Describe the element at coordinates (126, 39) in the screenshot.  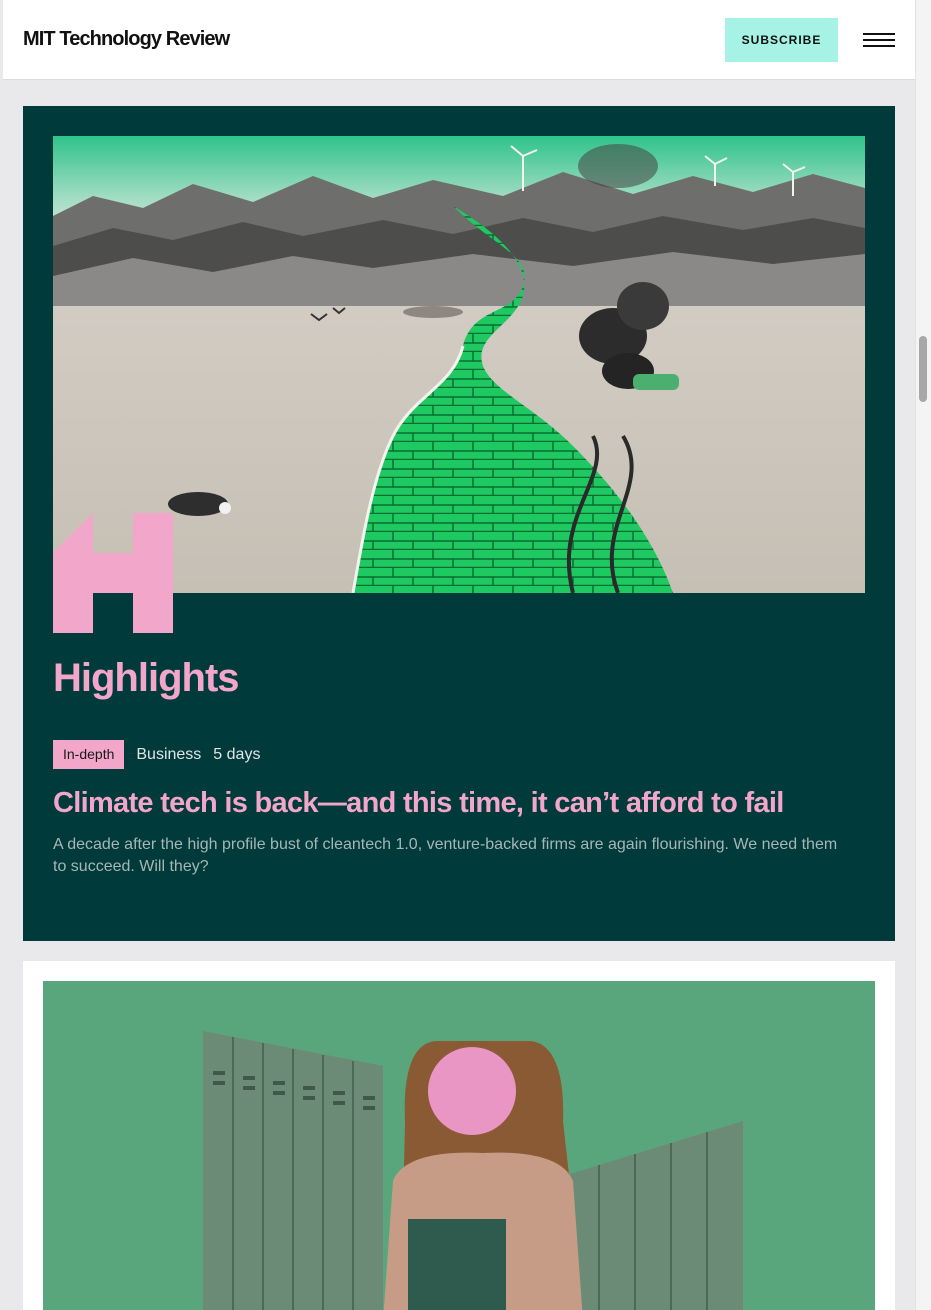
I see `site-logo: MIT Technology Review` at that location.